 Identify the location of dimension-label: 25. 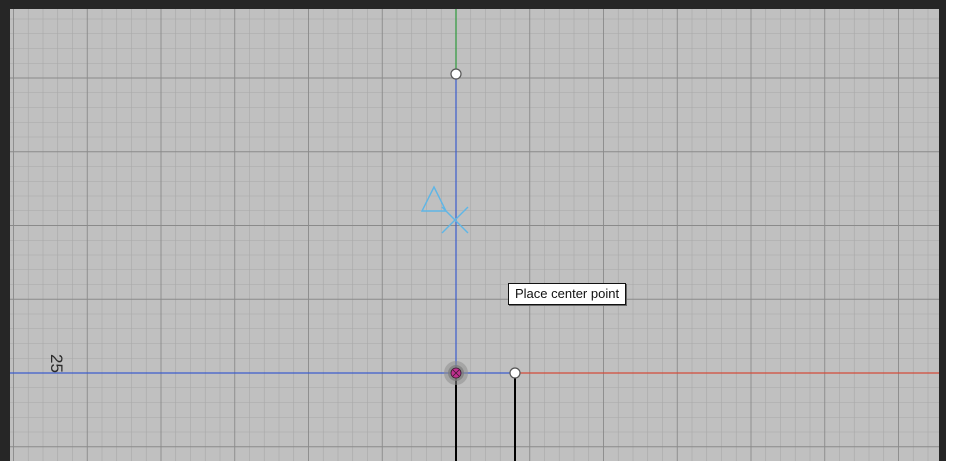
(56, 363).